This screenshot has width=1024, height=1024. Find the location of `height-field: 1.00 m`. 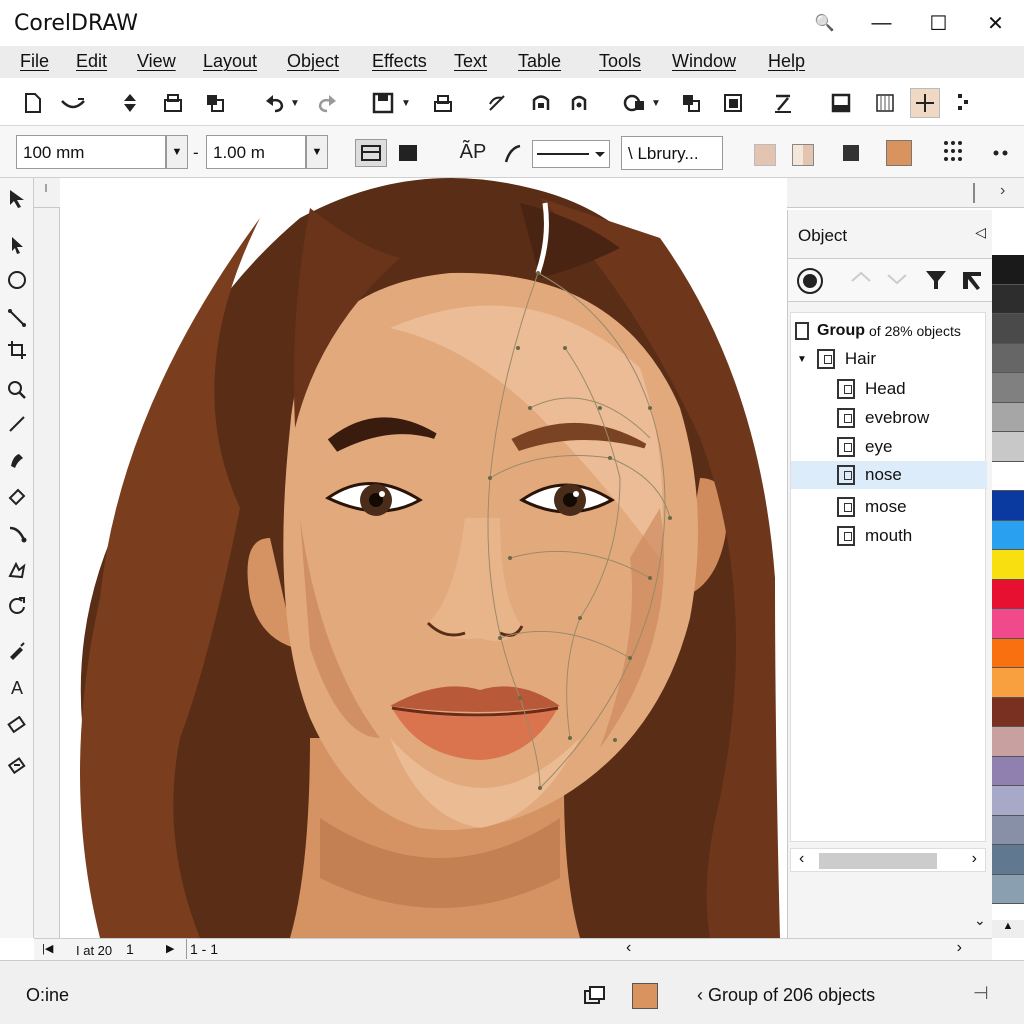

height-field: 1.00 m is located at coordinates (256, 152).